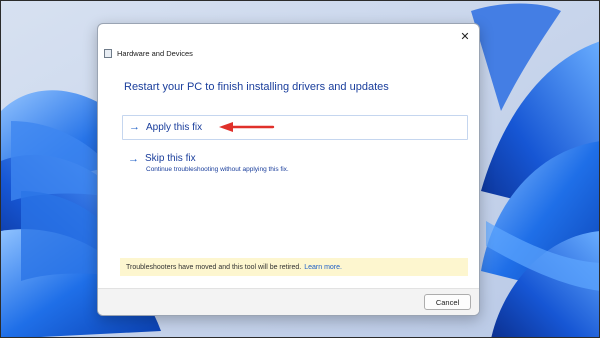 Image resolution: width=600 pixels, height=338 pixels. I want to click on close-button: ✕, so click(465, 36).